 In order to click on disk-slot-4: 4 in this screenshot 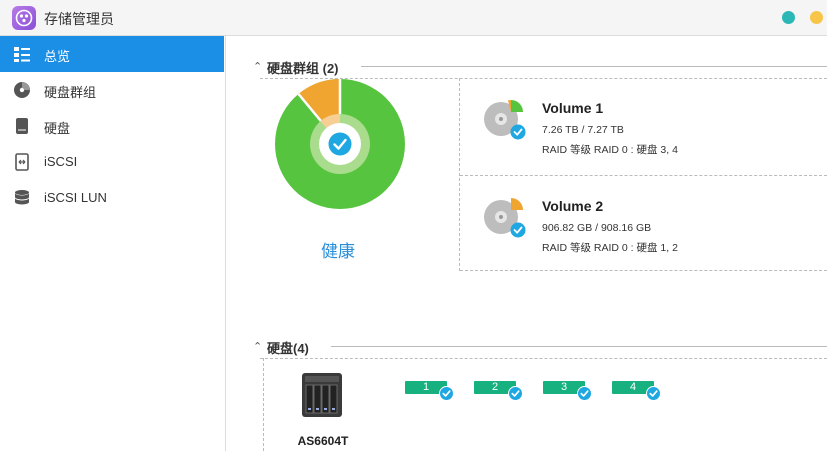, I will do `click(638, 391)`.